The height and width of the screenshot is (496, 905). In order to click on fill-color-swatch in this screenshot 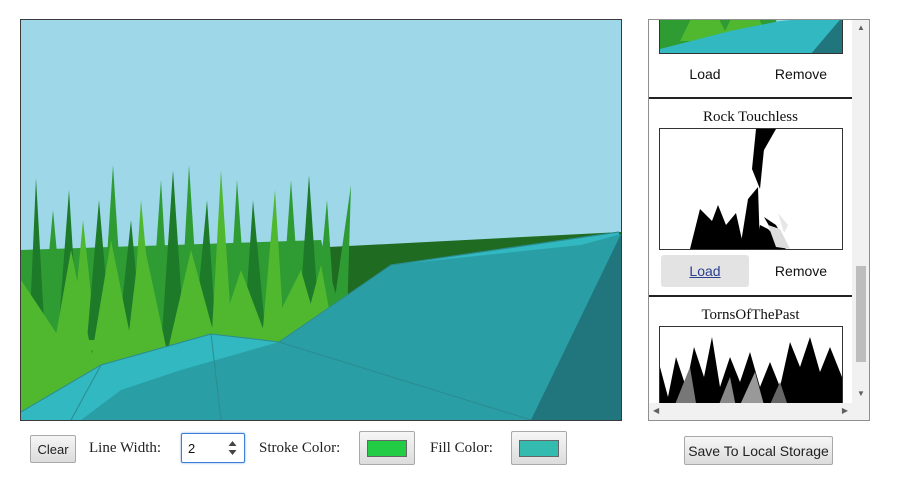, I will do `click(539, 448)`.